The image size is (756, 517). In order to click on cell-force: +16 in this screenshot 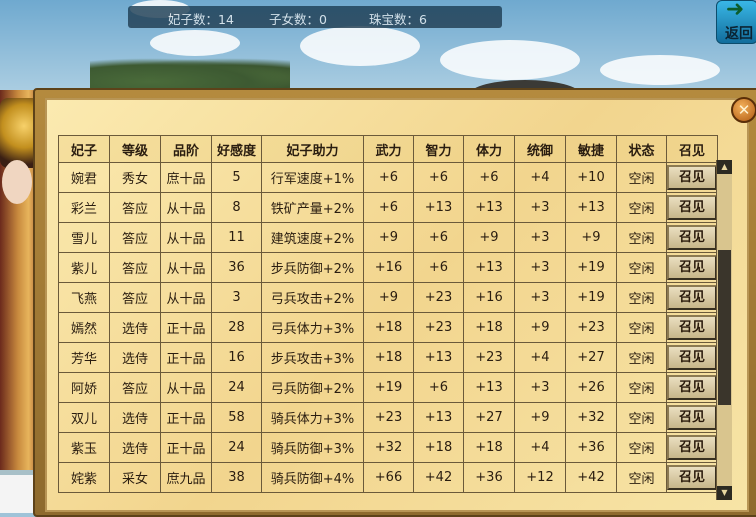, I will do `click(388, 267)`.